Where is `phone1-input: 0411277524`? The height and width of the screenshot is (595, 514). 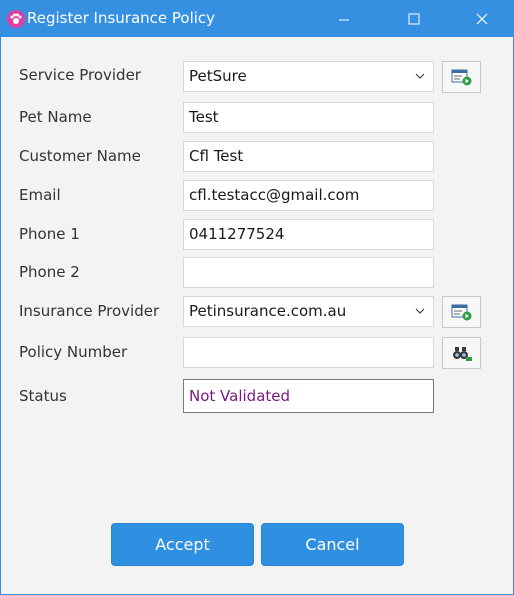 phone1-input: 0411277524 is located at coordinates (308, 234).